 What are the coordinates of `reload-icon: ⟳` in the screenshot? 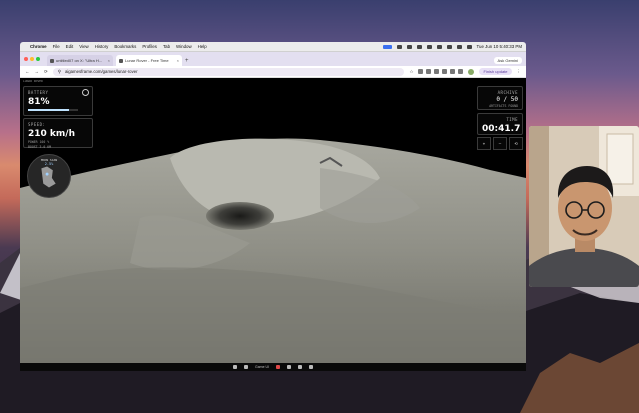 It's located at (46, 72).